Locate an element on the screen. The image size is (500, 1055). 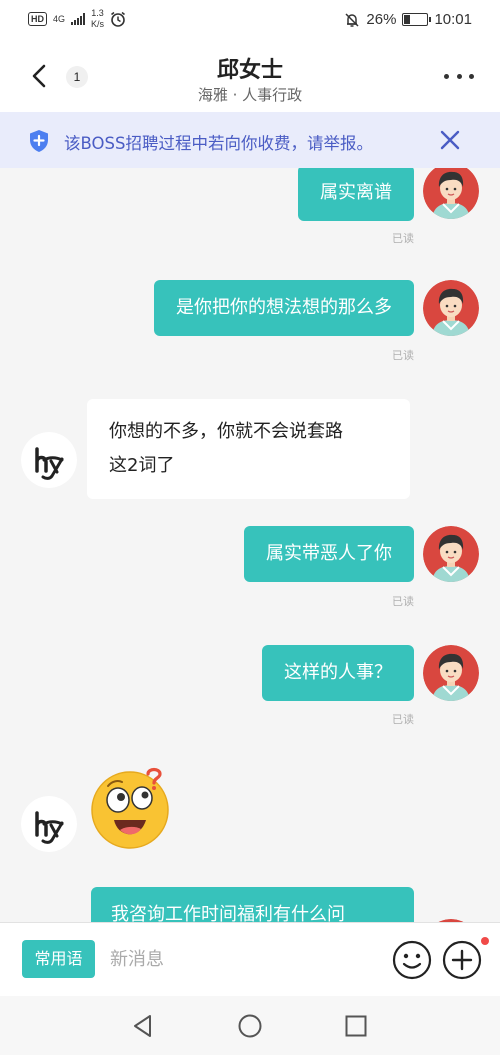
message-line: 你想的不多，你就不会说套路 is located at coordinates (226, 431).